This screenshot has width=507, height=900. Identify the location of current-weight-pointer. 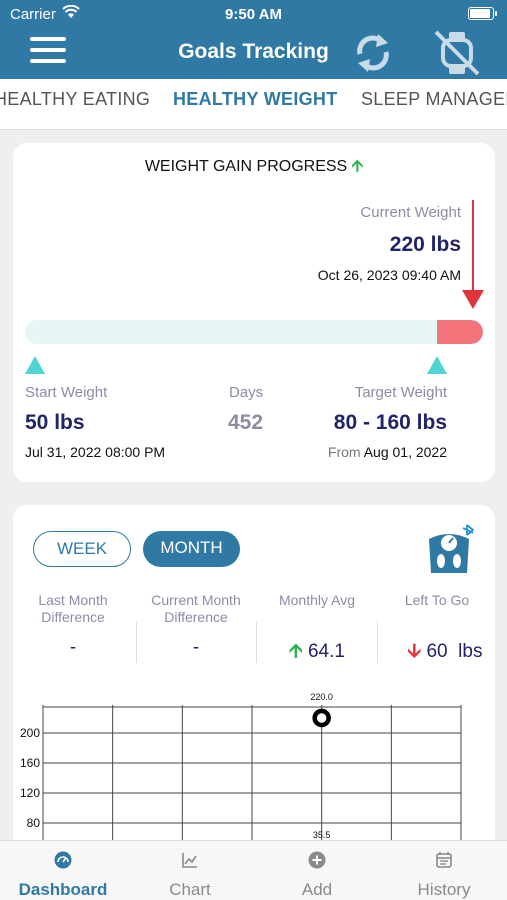
(473, 246).